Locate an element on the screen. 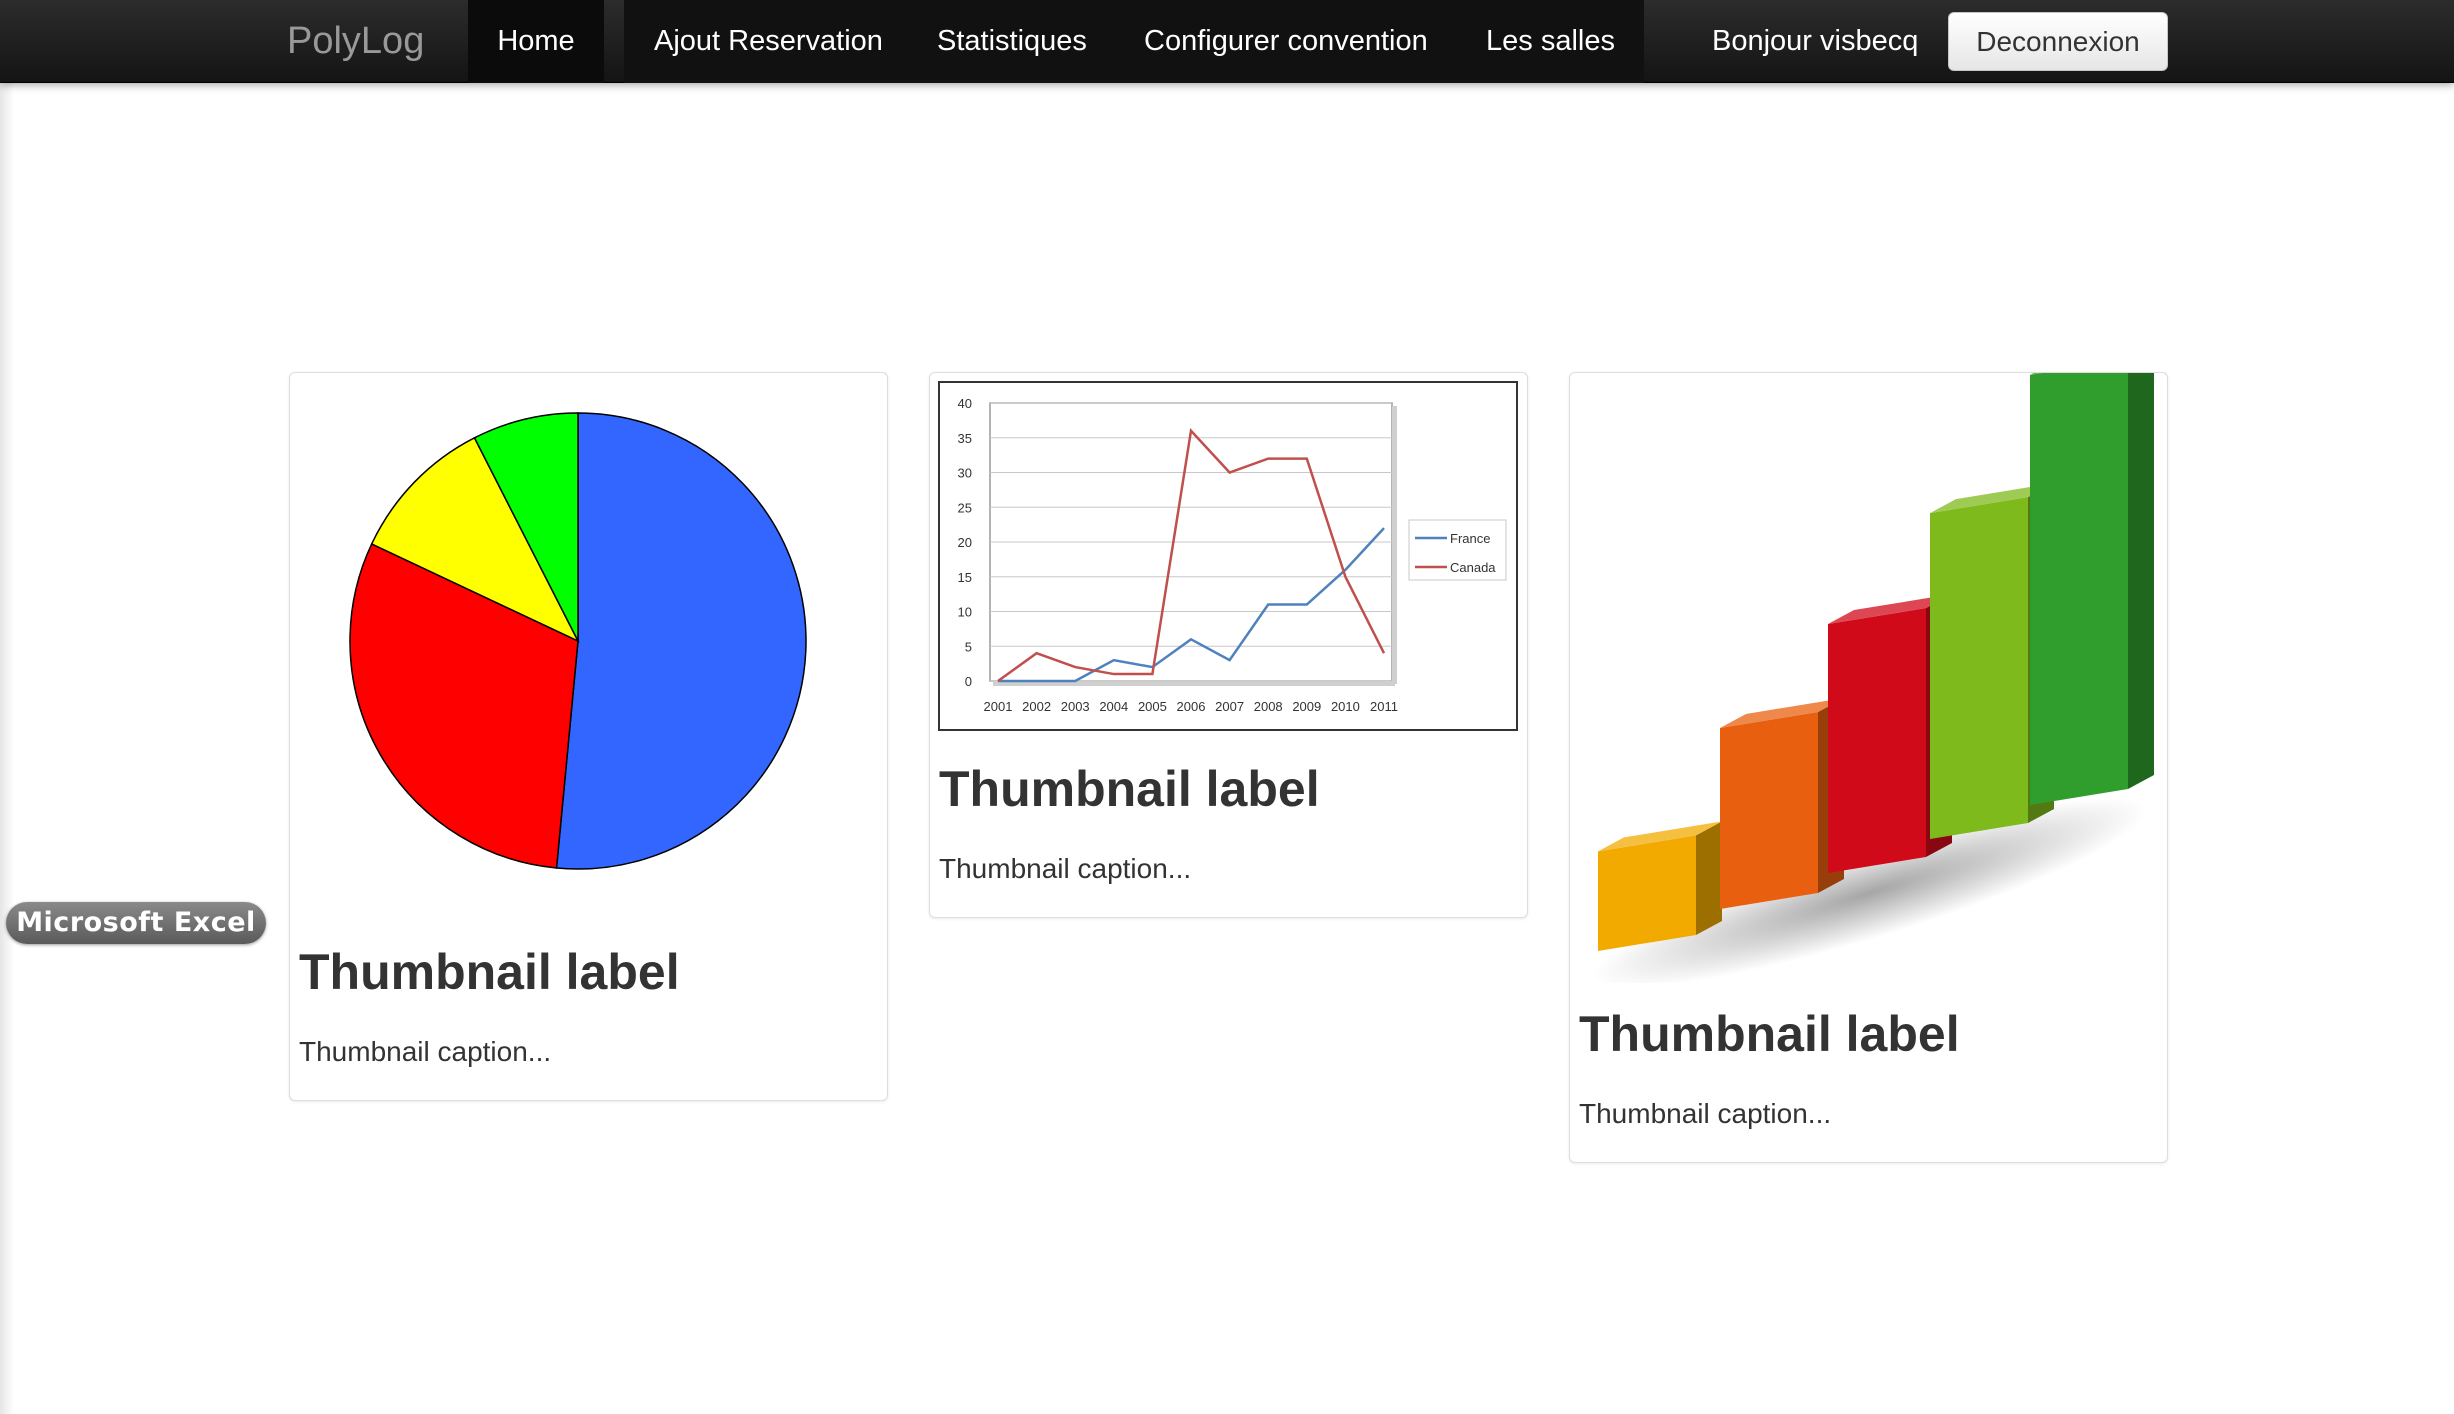 The width and height of the screenshot is (2454, 1414). x-tick-label: 2008 is located at coordinates (1268, 706).